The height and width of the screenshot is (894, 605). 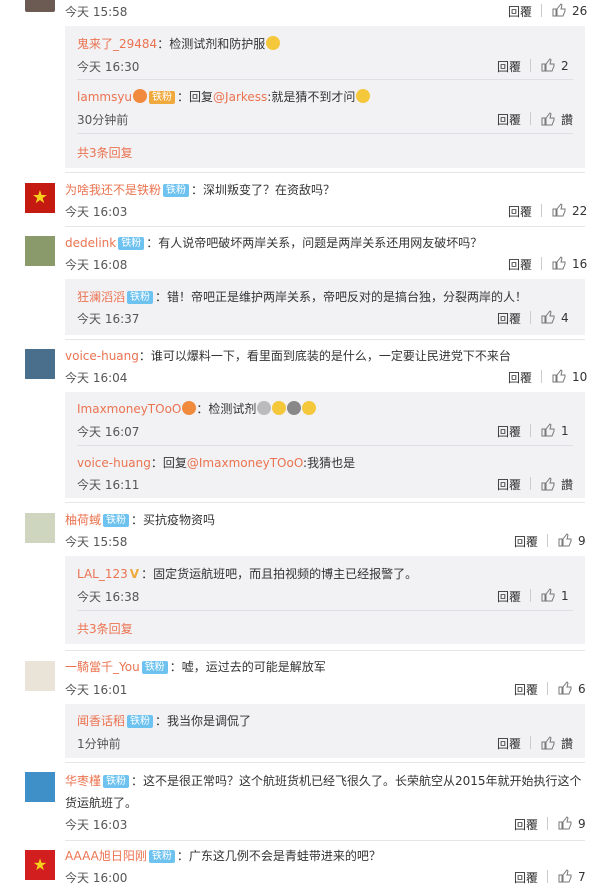 What do you see at coordinates (356, 781) in the screenshot?
I see `comment-text: ：这不是很正常吗？这个航班货机已经飞很久了。长荣航空从2015年就开始执行这个` at bounding box center [356, 781].